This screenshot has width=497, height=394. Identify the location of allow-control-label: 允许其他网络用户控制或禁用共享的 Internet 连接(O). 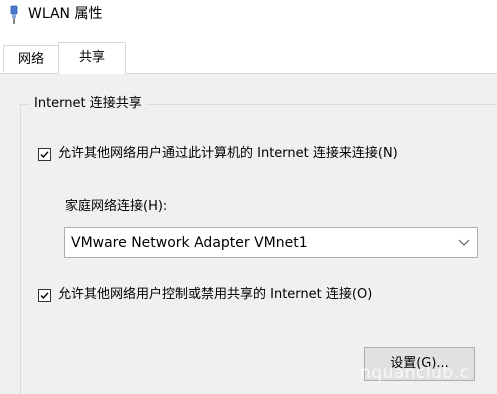
(215, 295).